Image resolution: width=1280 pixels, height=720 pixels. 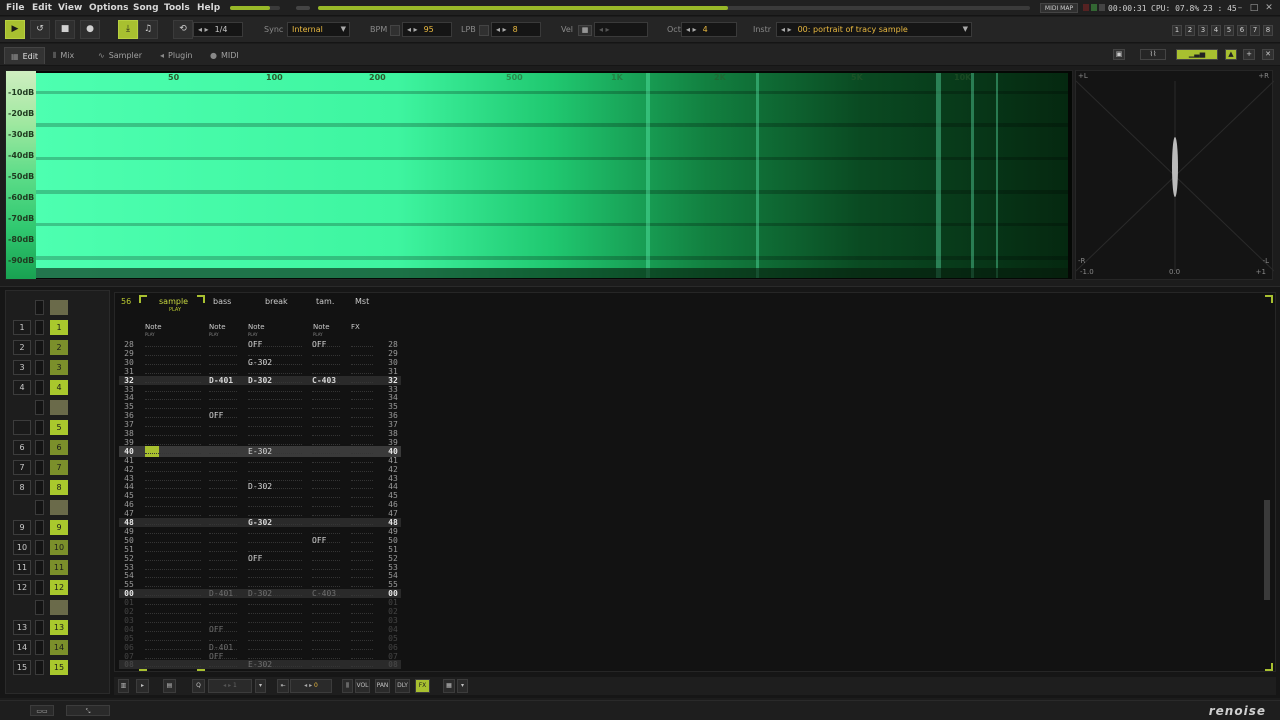 I want to click on sequence-number: 9, so click(x=22, y=527).